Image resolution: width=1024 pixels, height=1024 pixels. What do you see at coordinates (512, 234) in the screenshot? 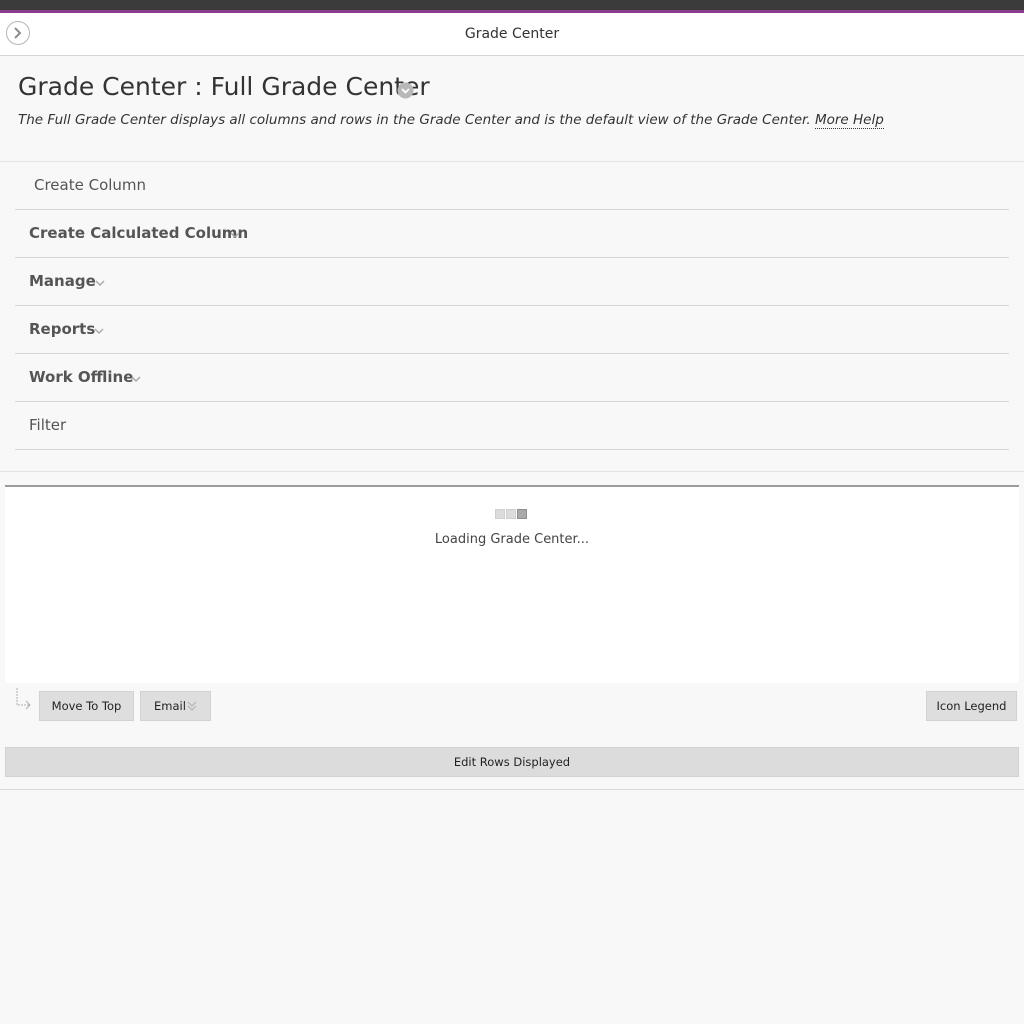
I see `create-calculated-column-row: Create Calculated Column` at bounding box center [512, 234].